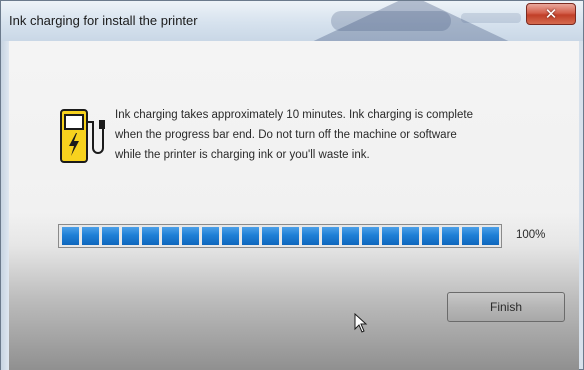  I want to click on title-bar: Ink charging for install the printer ✕, so click(292, 21).